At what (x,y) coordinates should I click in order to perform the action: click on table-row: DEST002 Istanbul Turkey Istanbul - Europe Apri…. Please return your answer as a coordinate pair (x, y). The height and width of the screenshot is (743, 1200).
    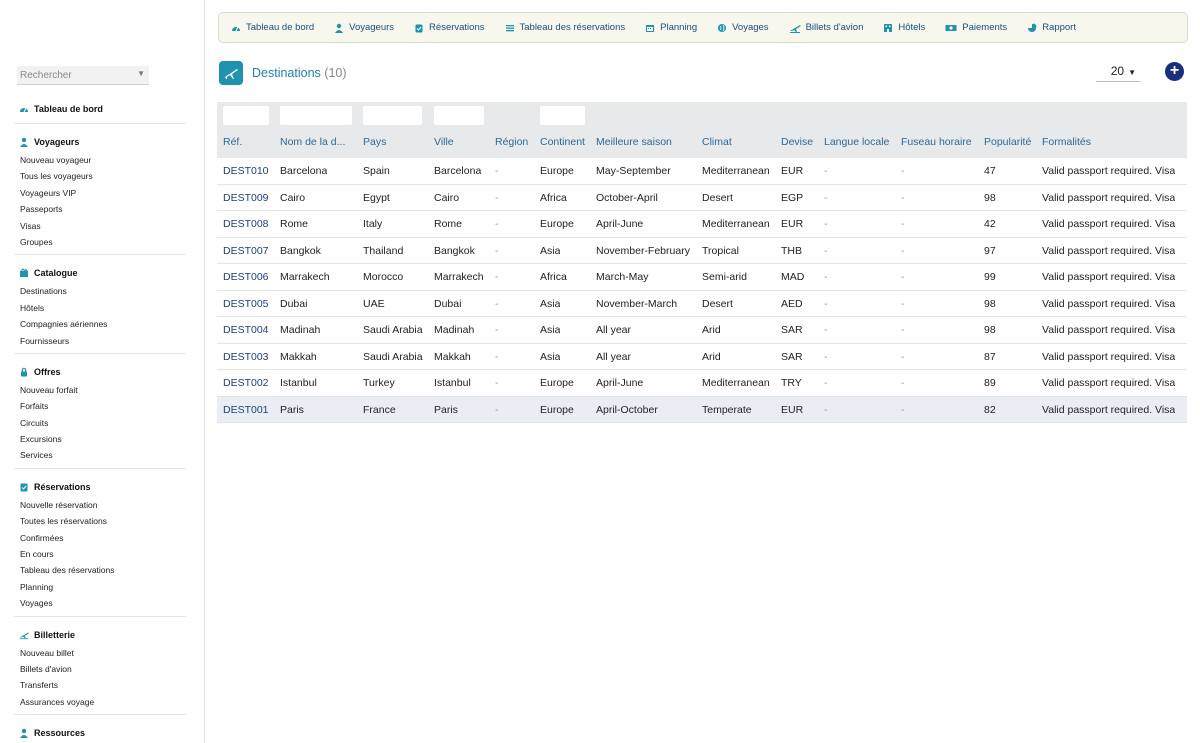
    Looking at the image, I should click on (702, 383).